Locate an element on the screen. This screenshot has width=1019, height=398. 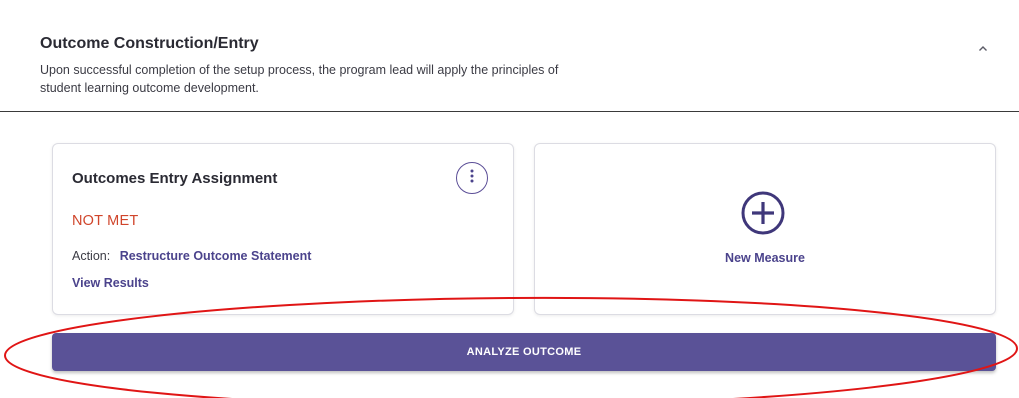
section-divider is located at coordinates (509, 111).